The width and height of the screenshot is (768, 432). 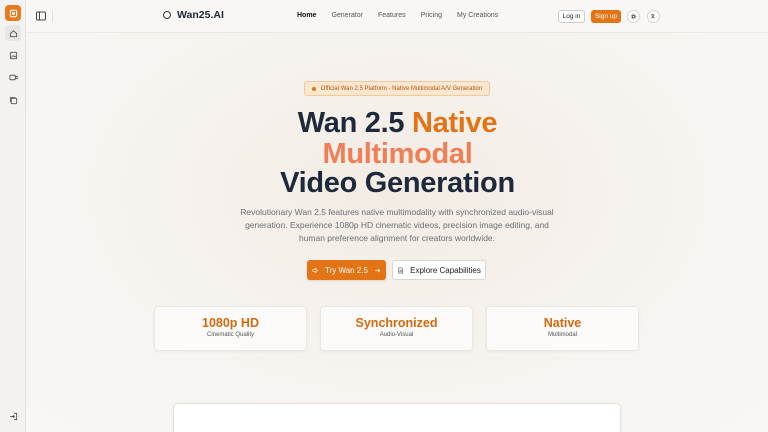 What do you see at coordinates (397, 183) in the screenshot?
I see `hero-title-line3: Video Generation` at bounding box center [397, 183].